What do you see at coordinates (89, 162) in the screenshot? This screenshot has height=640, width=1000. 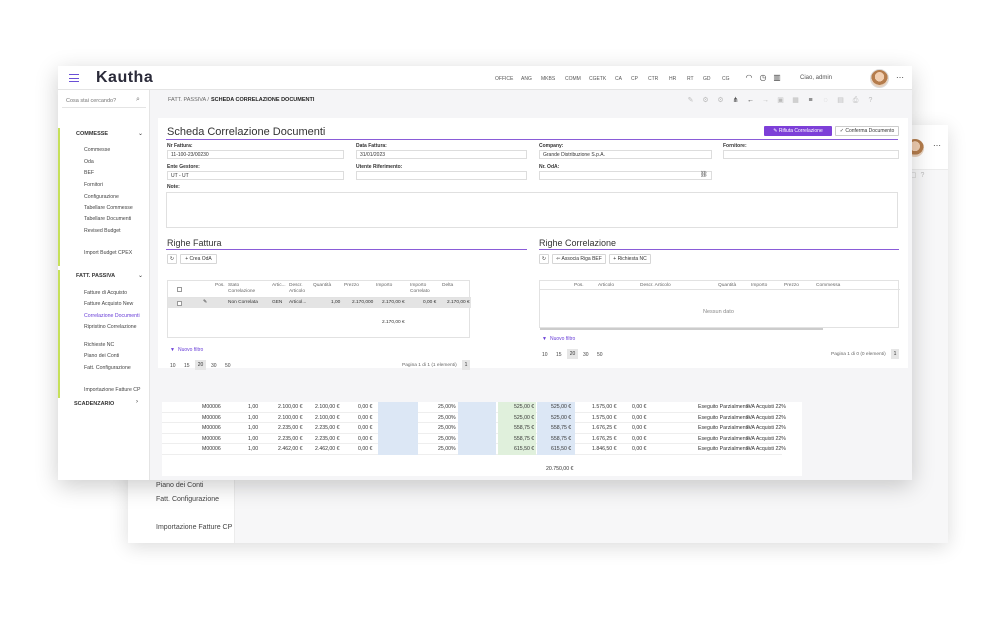 I see `sidebar-item-oda: Oda` at bounding box center [89, 162].